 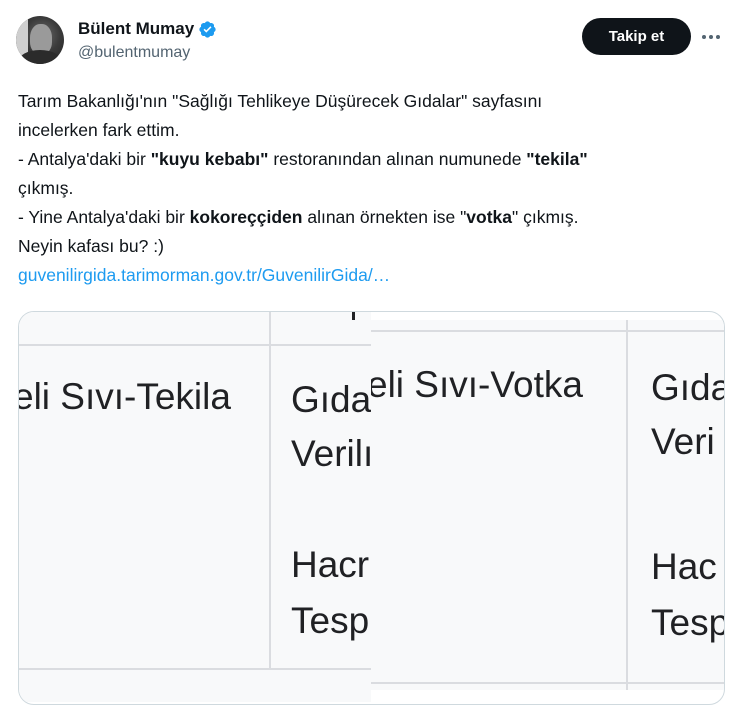 I want to click on text-fragment-mark, so click(x=353, y=316).